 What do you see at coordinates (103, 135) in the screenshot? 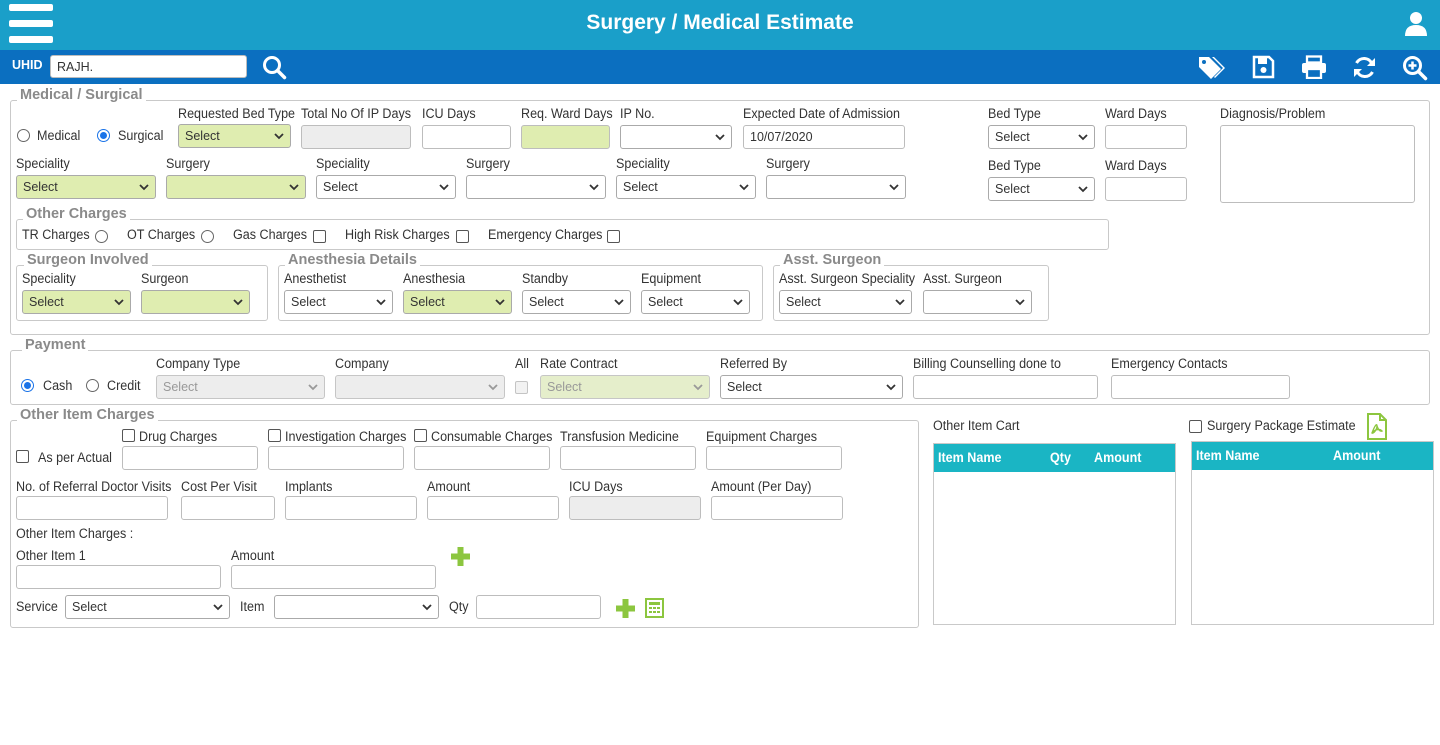
I see `surgical-radio` at bounding box center [103, 135].